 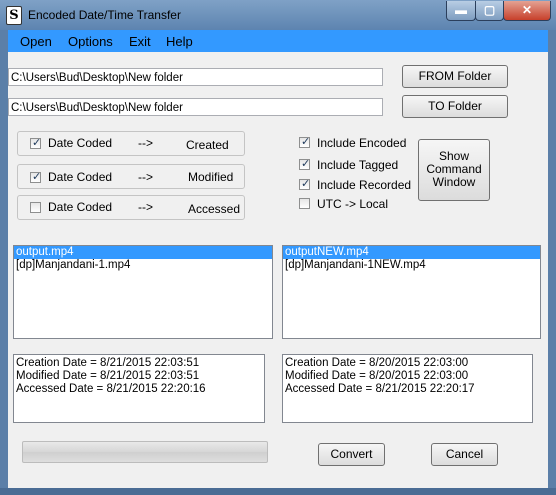 What do you see at coordinates (131, 143) in the screenshot?
I see `mapping-created: ✓ Date Coded --> Created` at bounding box center [131, 143].